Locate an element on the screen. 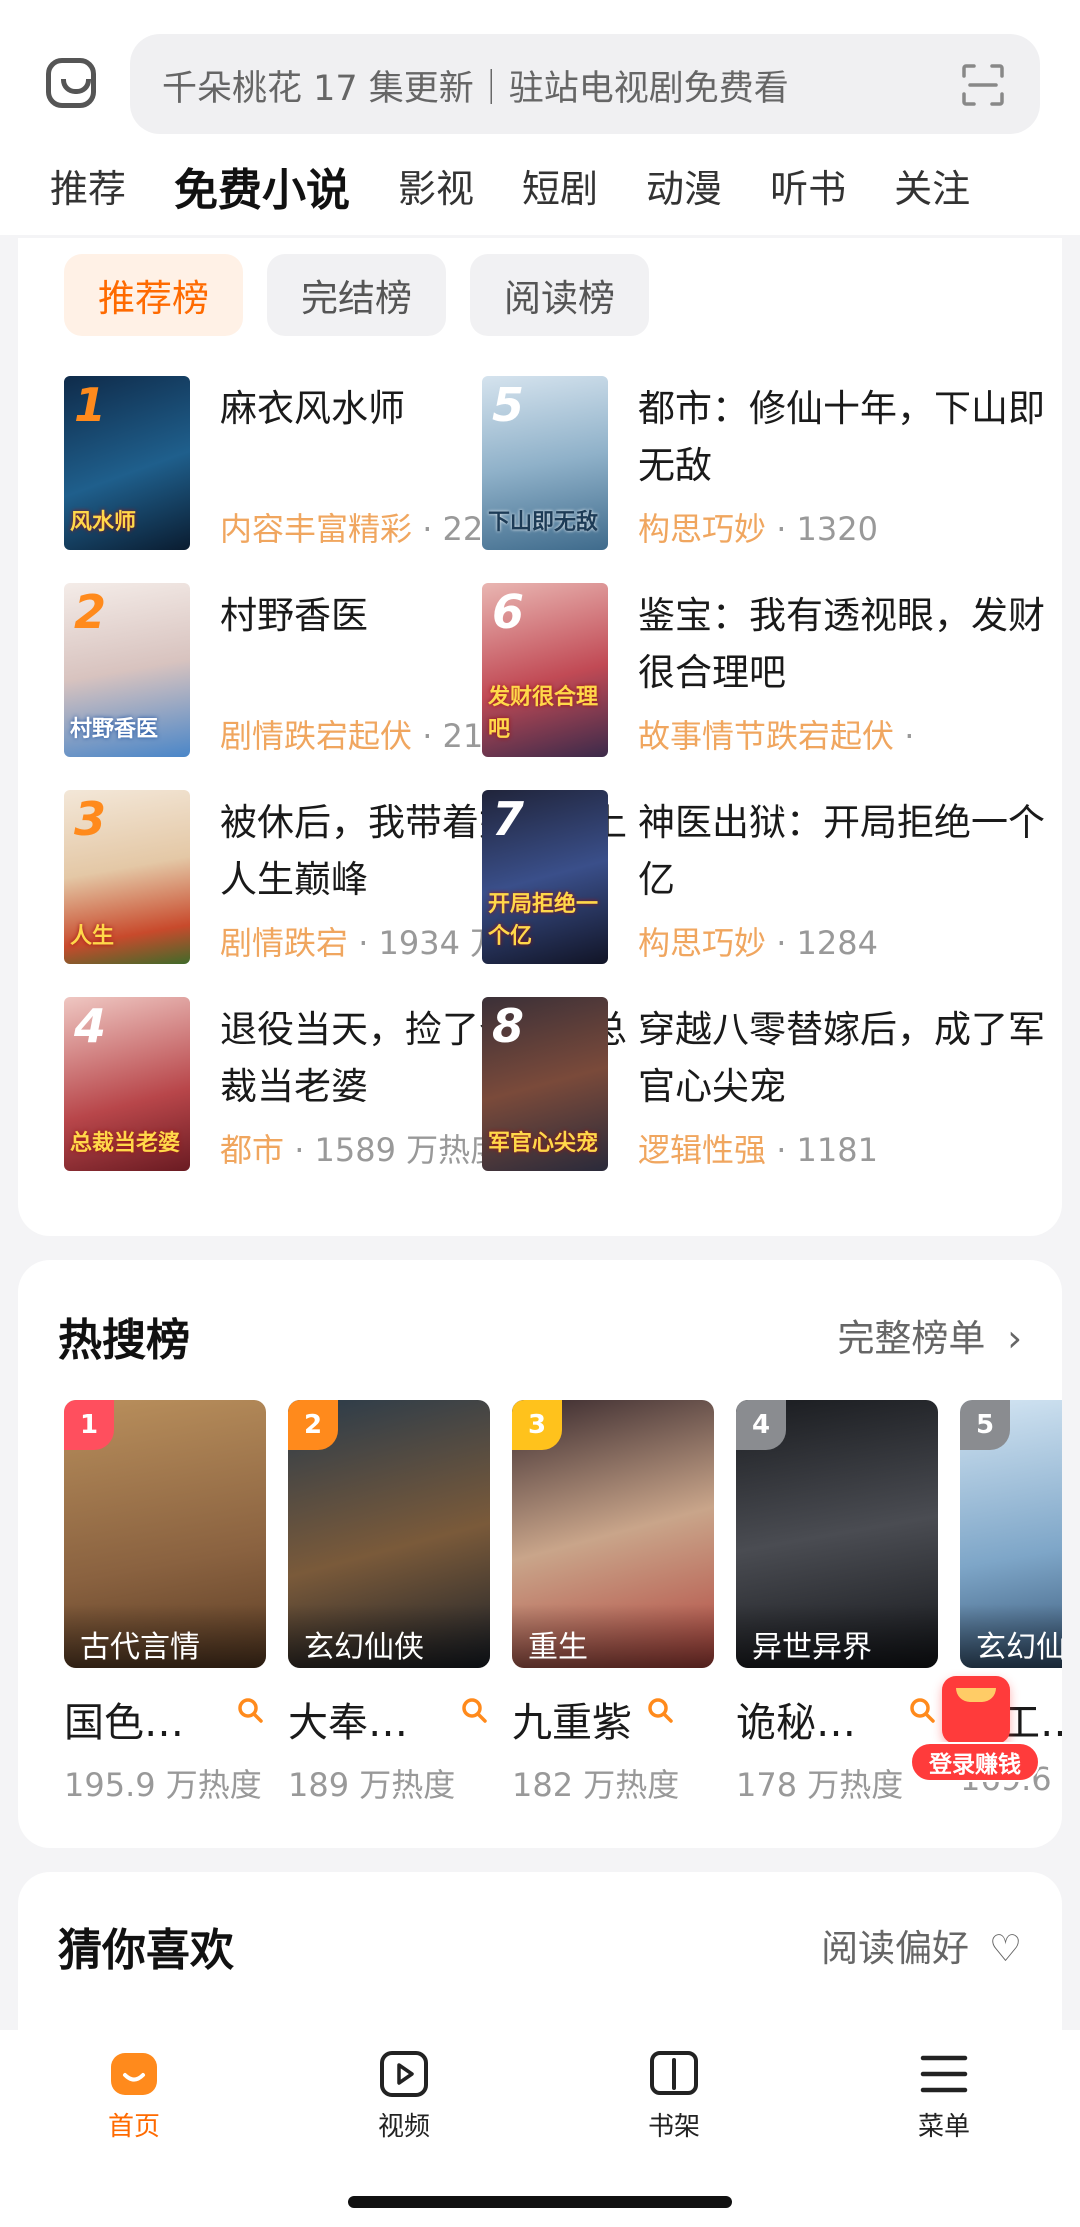 The image size is (1080, 2227). login-earn-promo: 登录赚钱 is located at coordinates (975, 1731).